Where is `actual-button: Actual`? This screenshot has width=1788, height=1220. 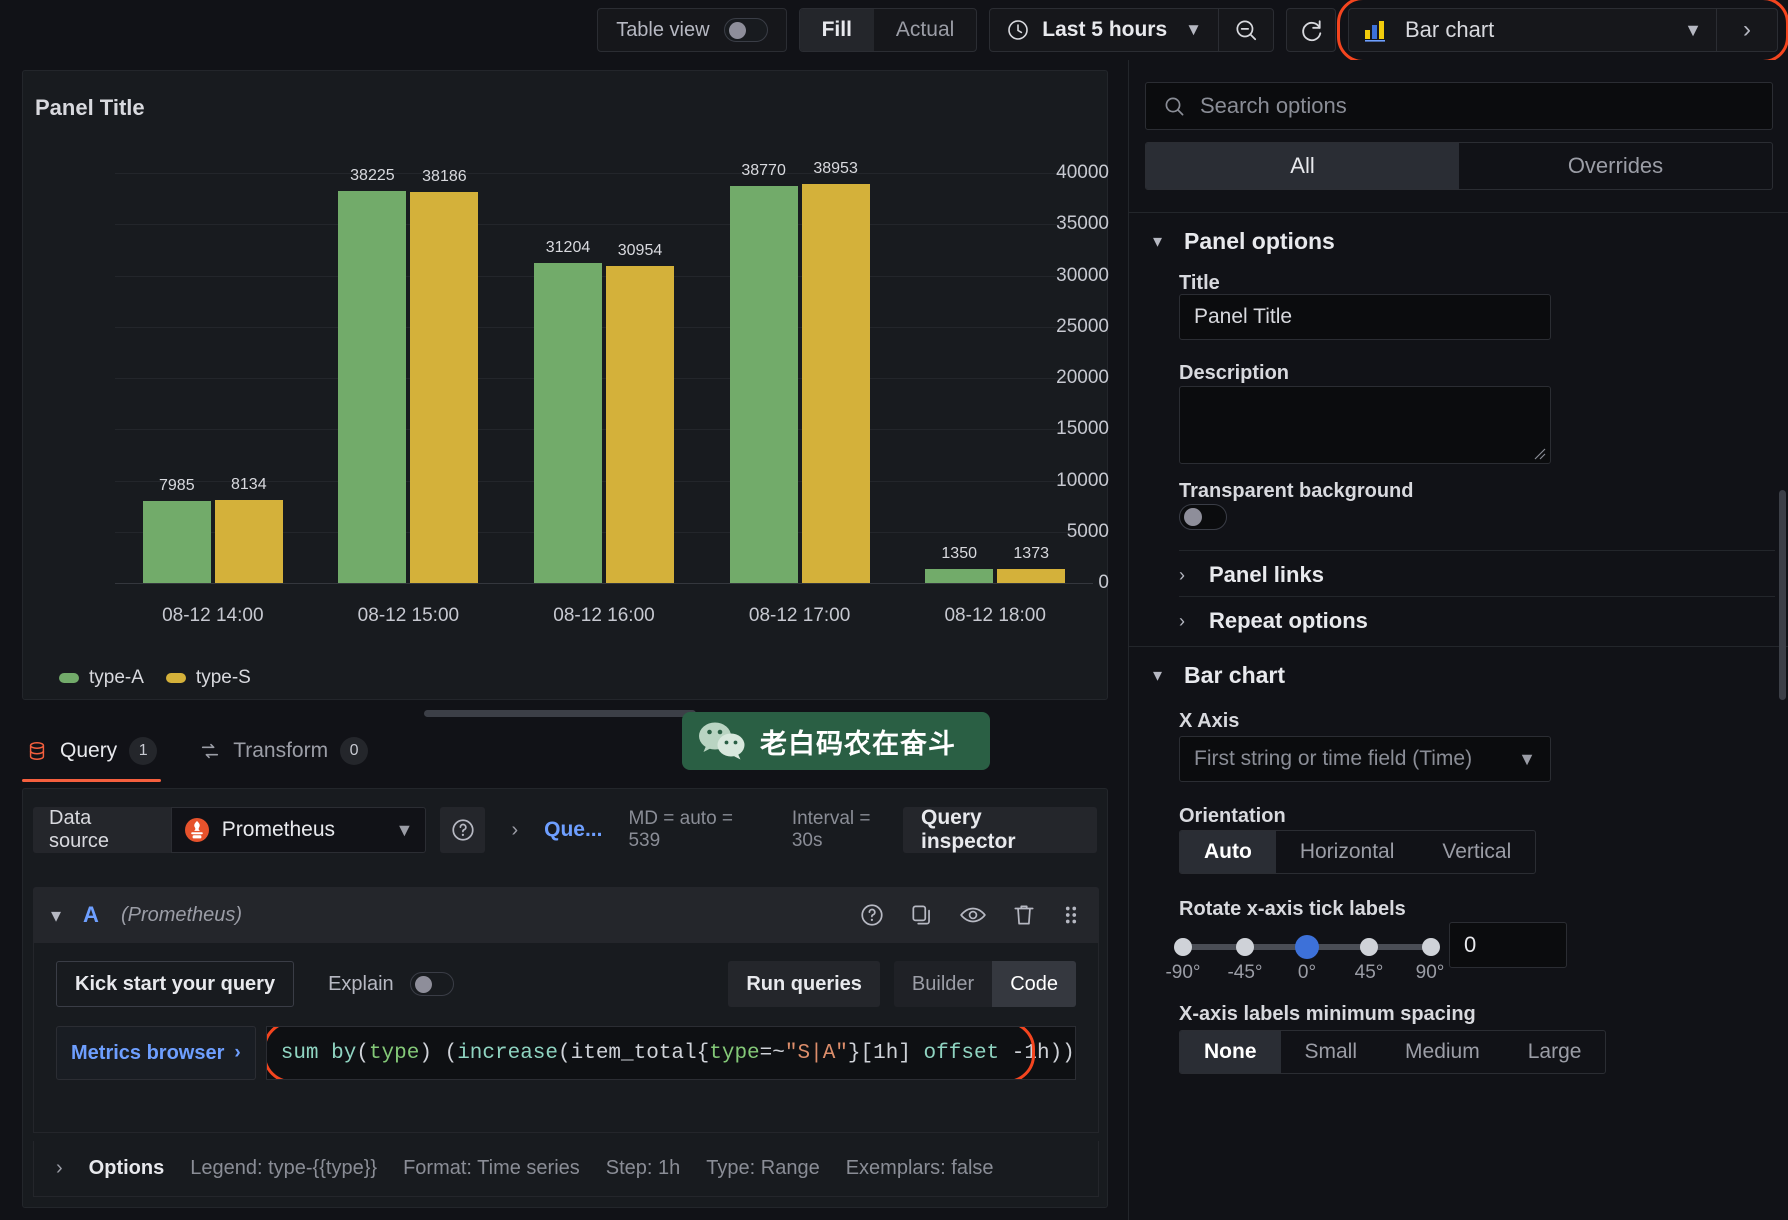
actual-button: Actual is located at coordinates (925, 30).